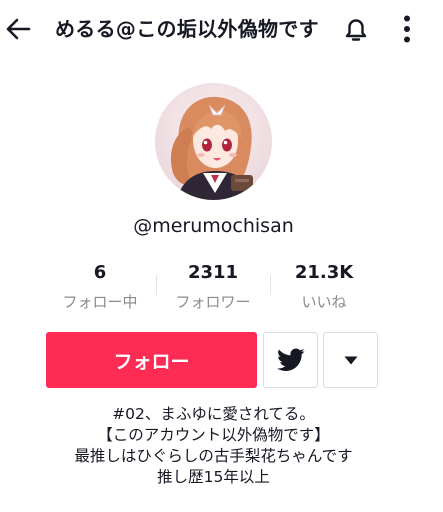  What do you see at coordinates (324, 302) in the screenshot?
I see `likes-label: いいね` at bounding box center [324, 302].